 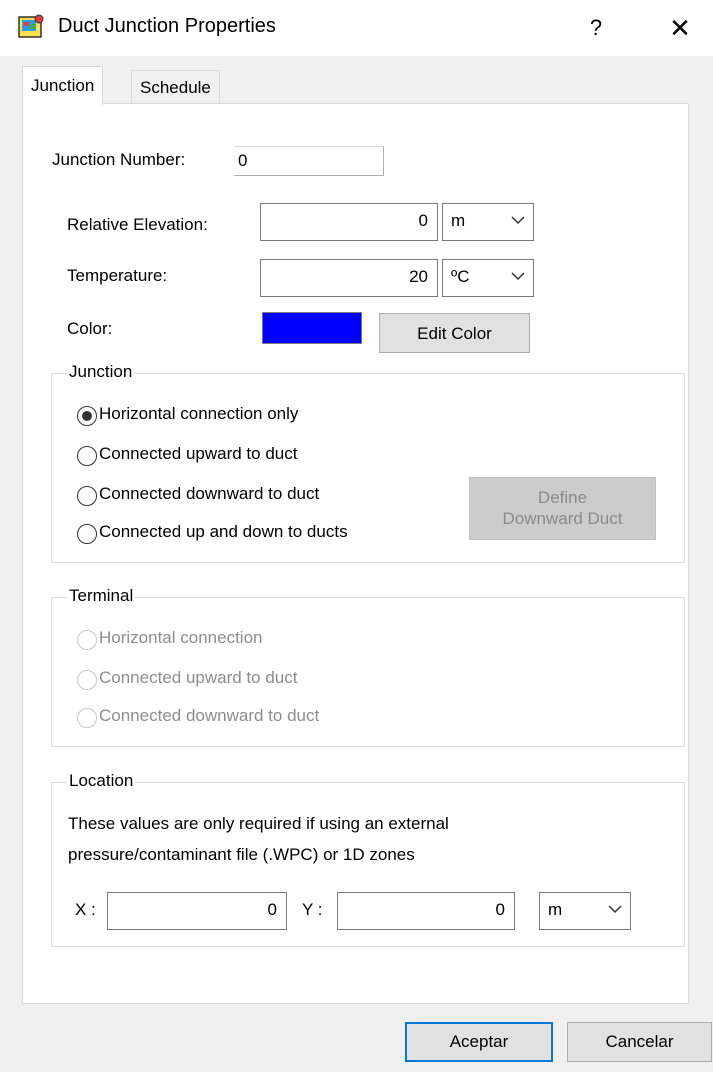 I want to click on close-button: ✕, so click(x=680, y=28).